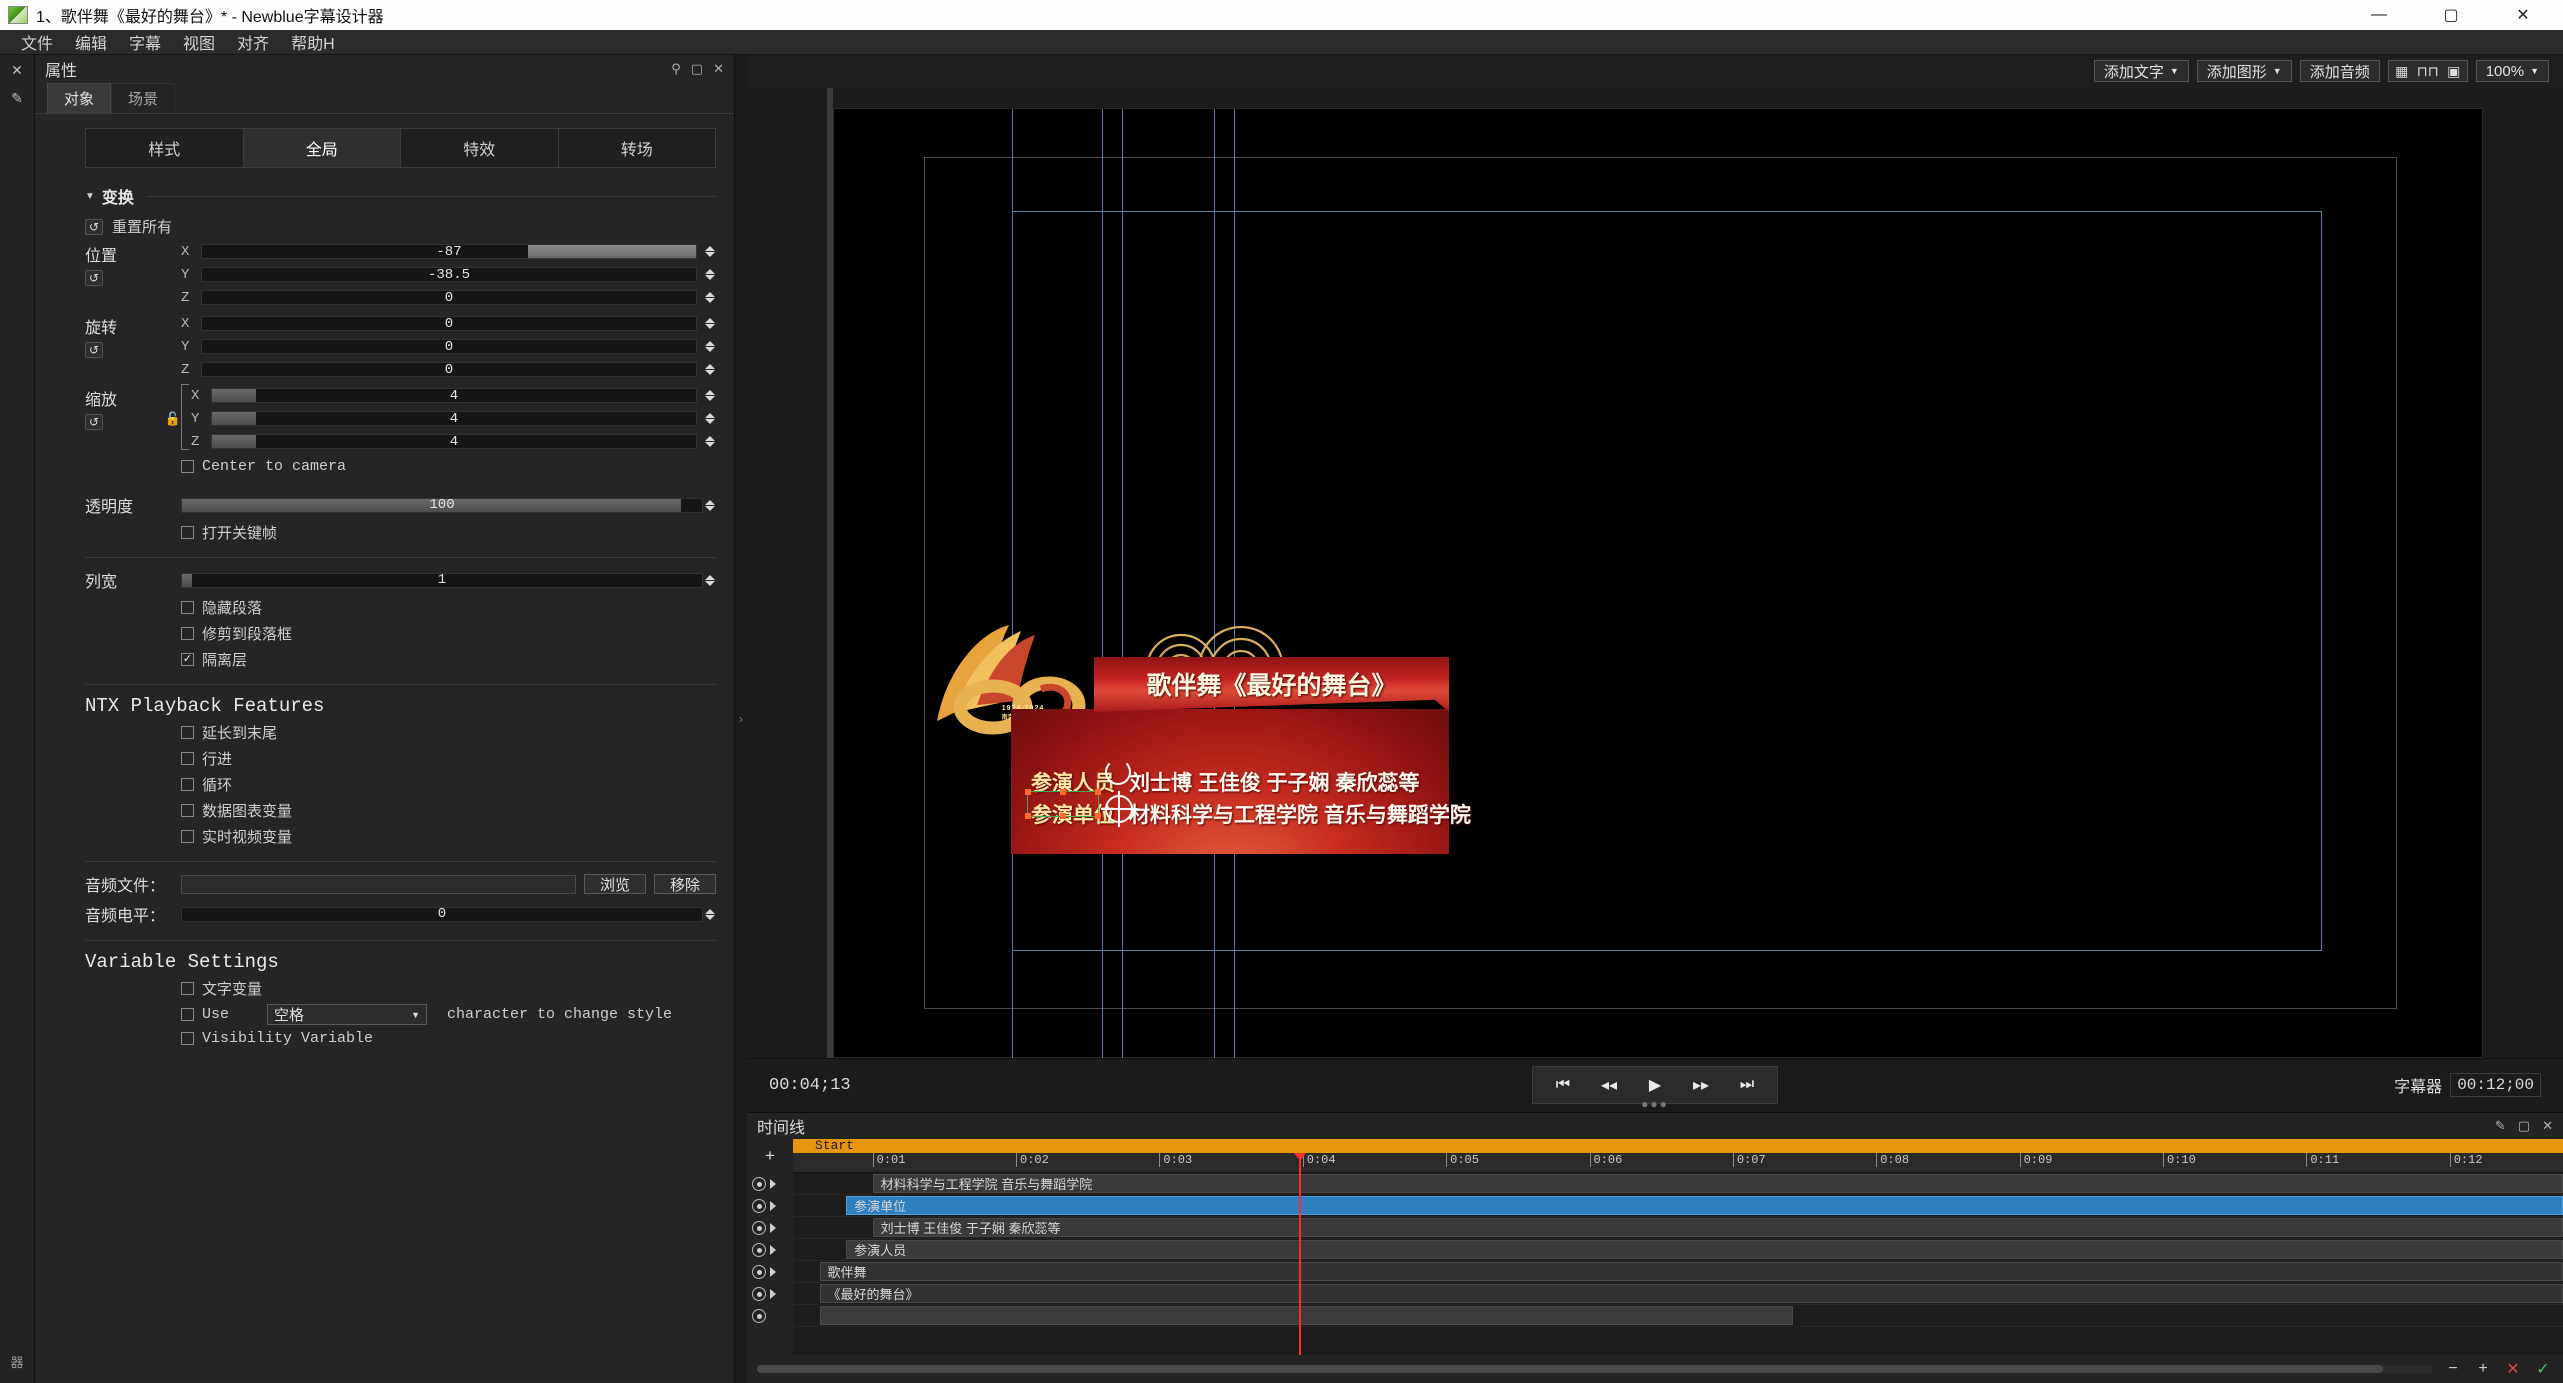  What do you see at coordinates (709, 395) in the screenshot?
I see `scale-x-stepper` at bounding box center [709, 395].